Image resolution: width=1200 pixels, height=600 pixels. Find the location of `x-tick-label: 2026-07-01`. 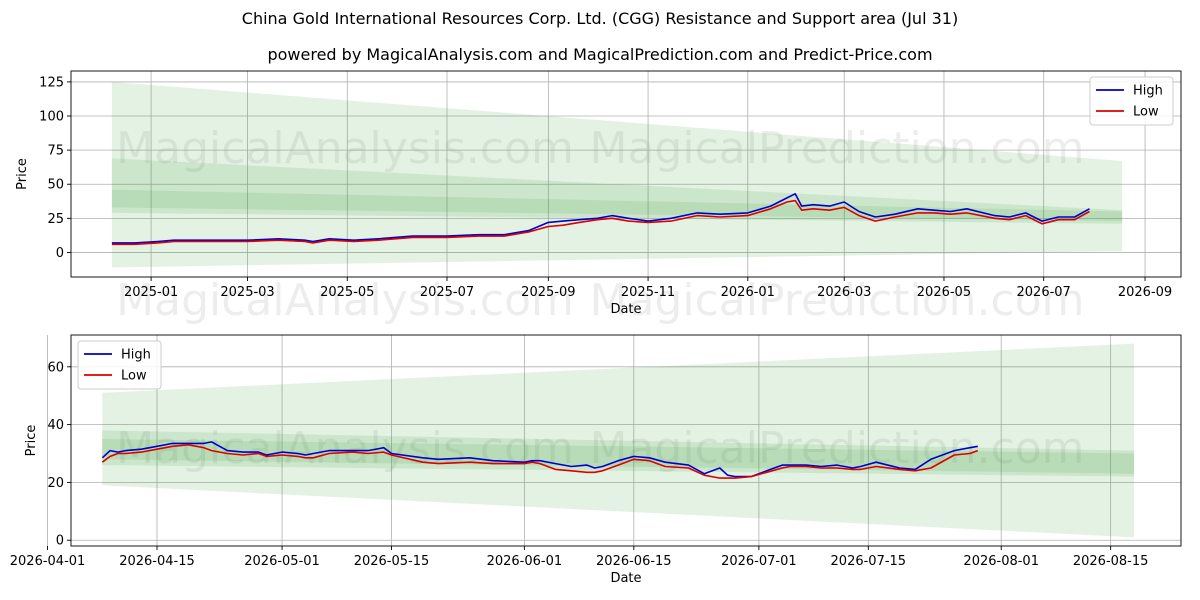

x-tick-label: 2026-07-01 is located at coordinates (759, 561).